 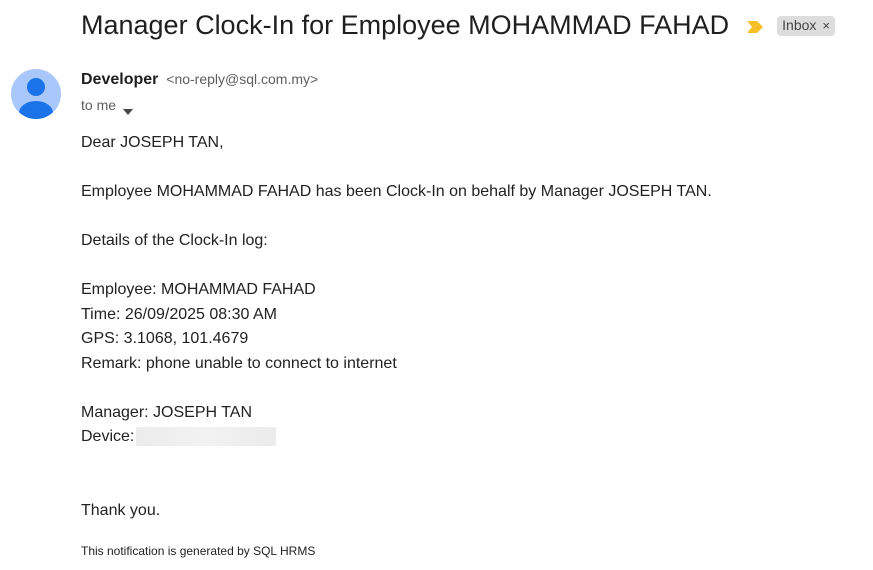 I want to click on sender-email: <no-reply@sql.com.my>, so click(x=242, y=79).